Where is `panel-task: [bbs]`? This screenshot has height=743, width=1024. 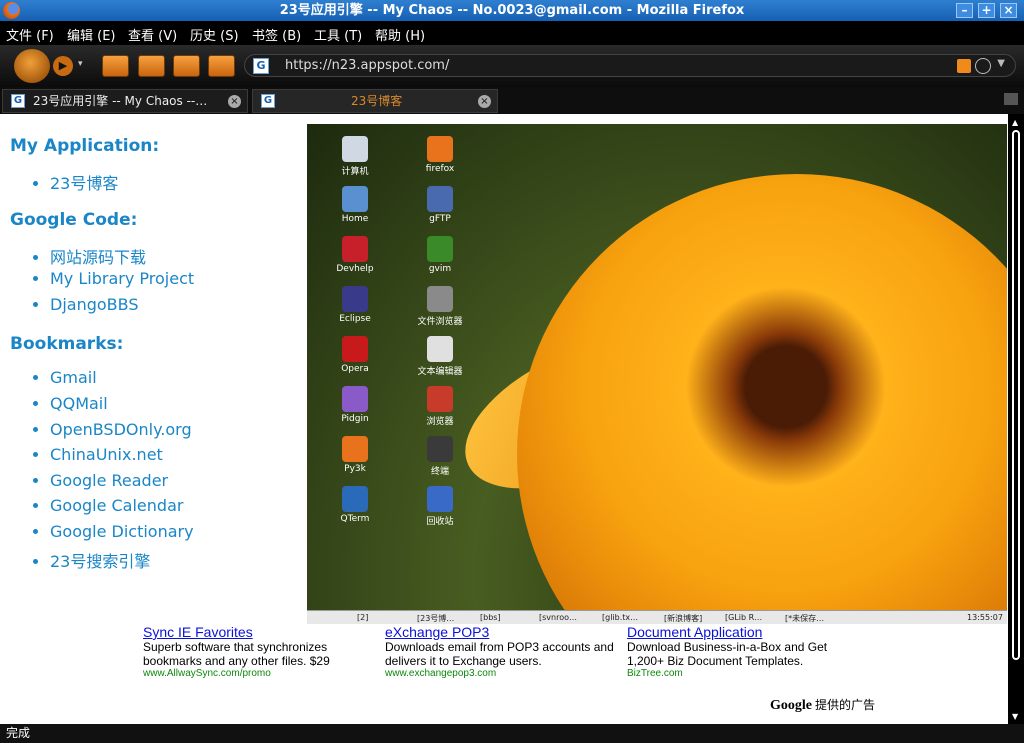 panel-task: [bbs] is located at coordinates (490, 617).